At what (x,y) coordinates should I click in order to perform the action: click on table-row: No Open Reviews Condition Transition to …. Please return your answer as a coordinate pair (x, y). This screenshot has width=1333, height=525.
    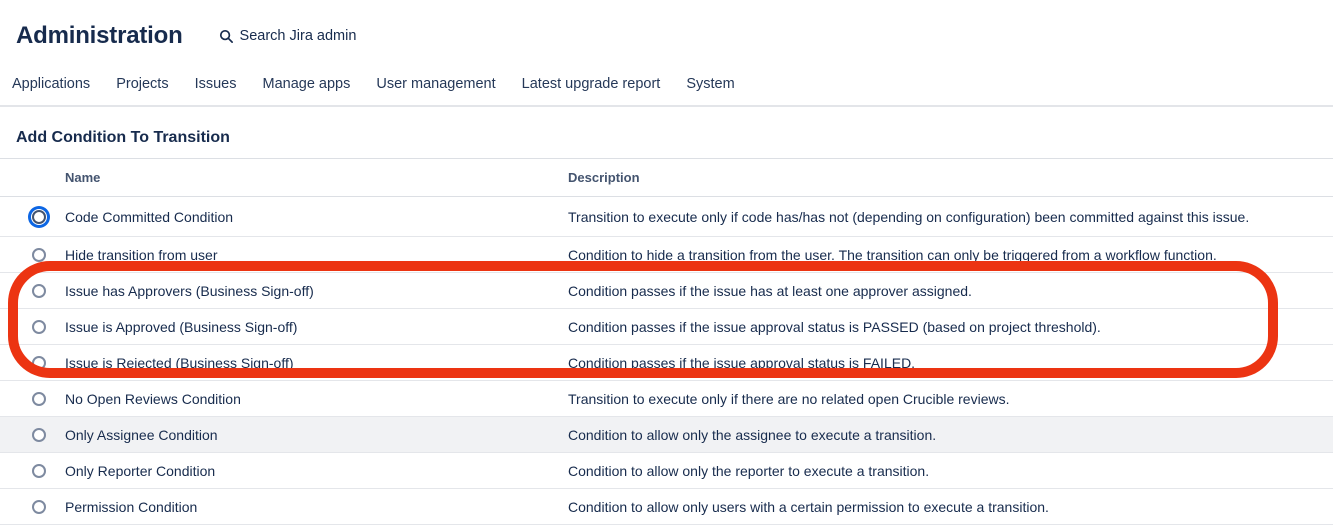
    Looking at the image, I should click on (666, 399).